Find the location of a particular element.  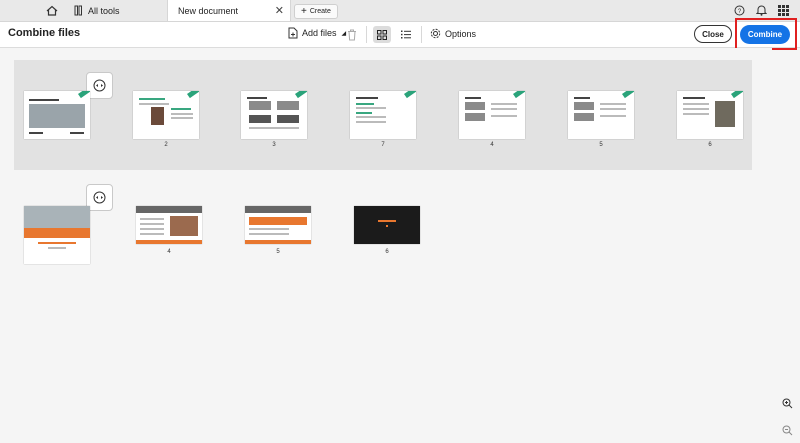

home-icon is located at coordinates (52, 10).